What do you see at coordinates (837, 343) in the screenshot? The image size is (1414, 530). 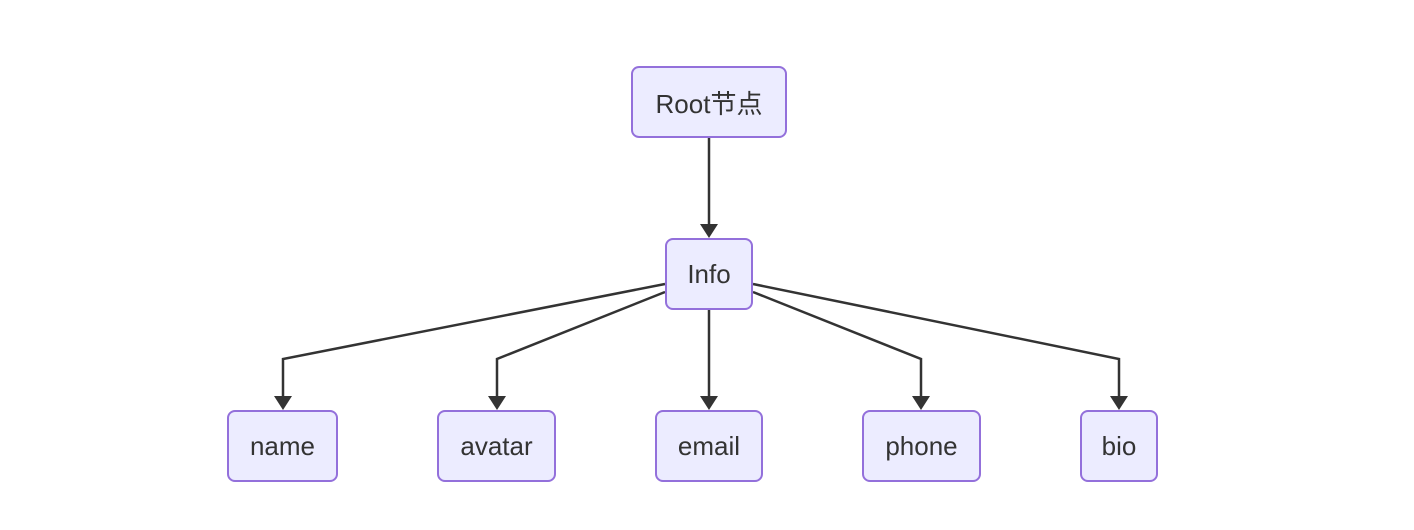 I see `edge-info-phone` at bounding box center [837, 343].